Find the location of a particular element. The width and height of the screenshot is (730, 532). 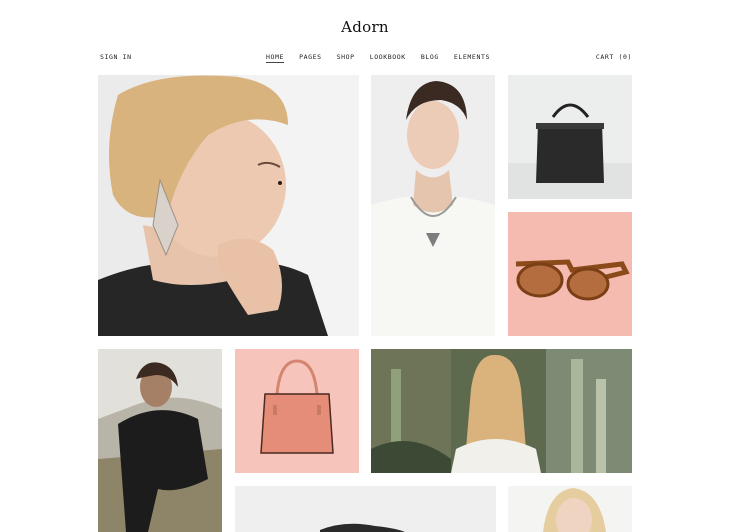

nav-item-shop: SHOP is located at coordinates (346, 58).